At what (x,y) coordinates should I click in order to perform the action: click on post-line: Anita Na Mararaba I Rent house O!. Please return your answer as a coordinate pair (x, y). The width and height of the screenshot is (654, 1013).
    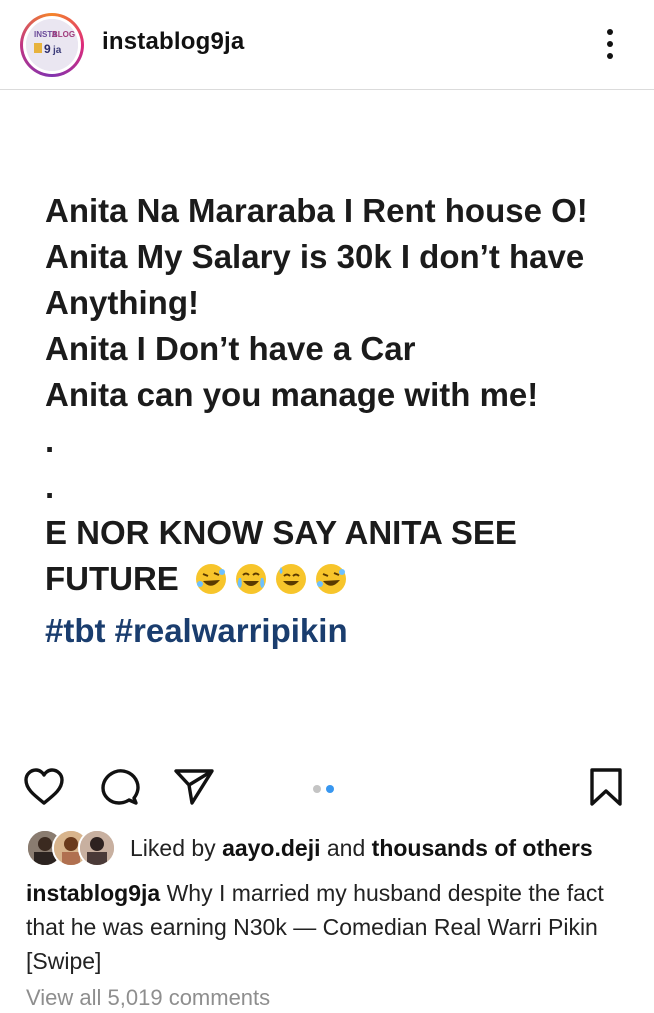
    Looking at the image, I should click on (316, 210).